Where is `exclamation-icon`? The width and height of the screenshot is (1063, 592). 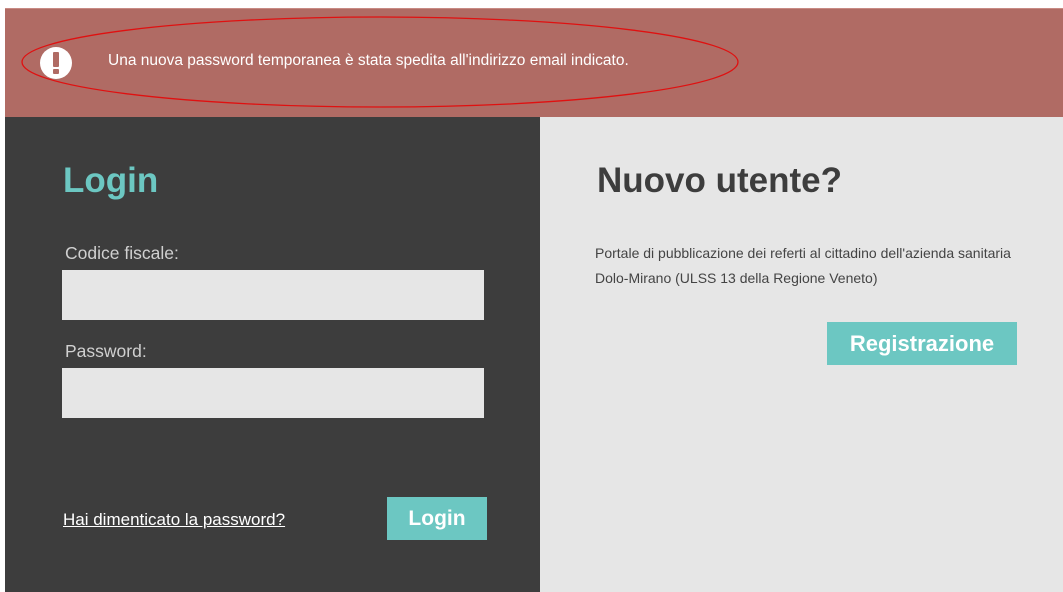
exclamation-icon is located at coordinates (56, 63).